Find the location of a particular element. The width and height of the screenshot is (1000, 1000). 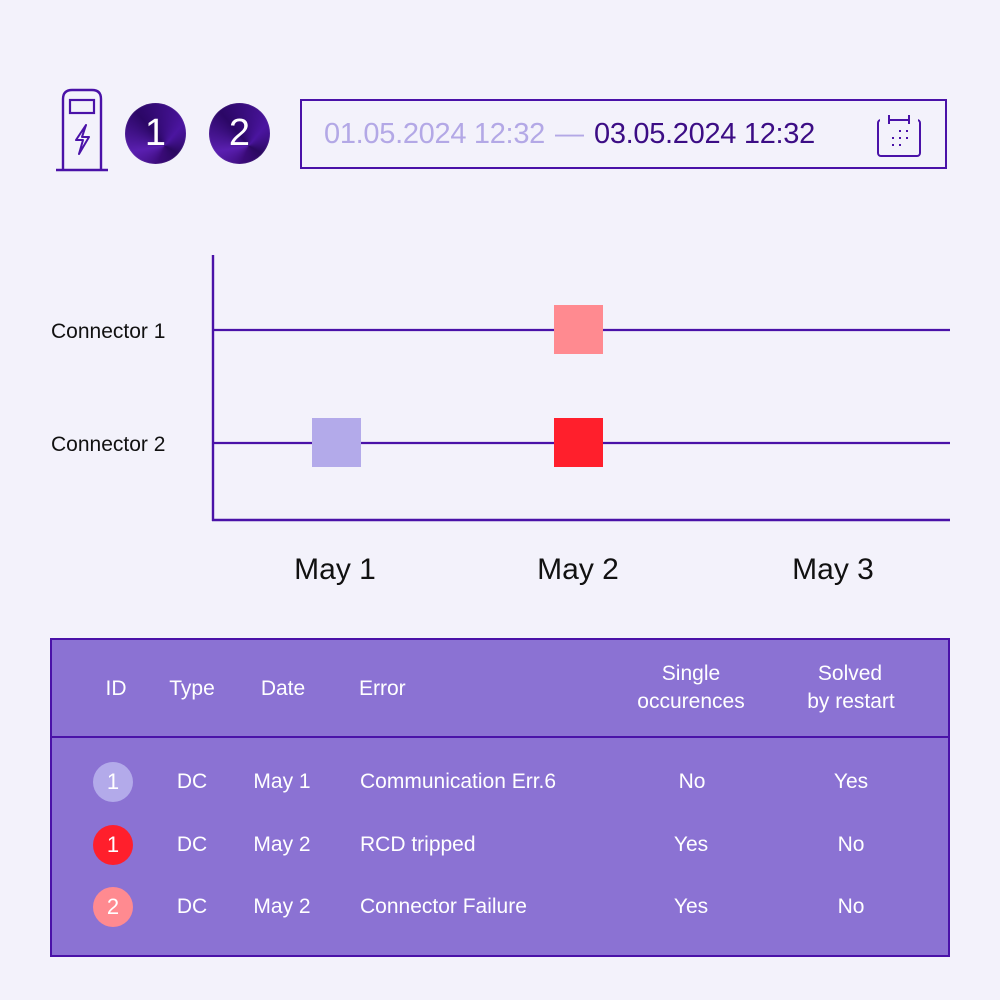

header-solved-line2: by restart is located at coordinates (851, 701).